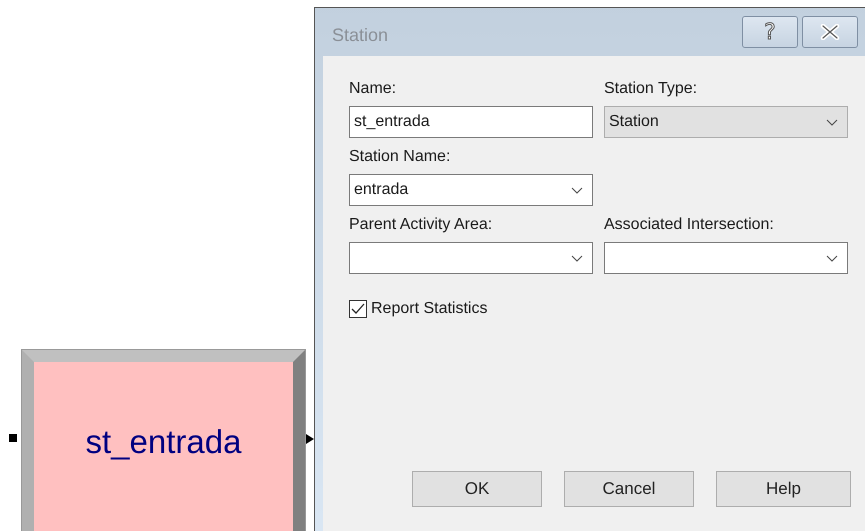 This screenshot has height=531, width=865. What do you see at coordinates (359, 35) in the screenshot?
I see `window-title: Station` at bounding box center [359, 35].